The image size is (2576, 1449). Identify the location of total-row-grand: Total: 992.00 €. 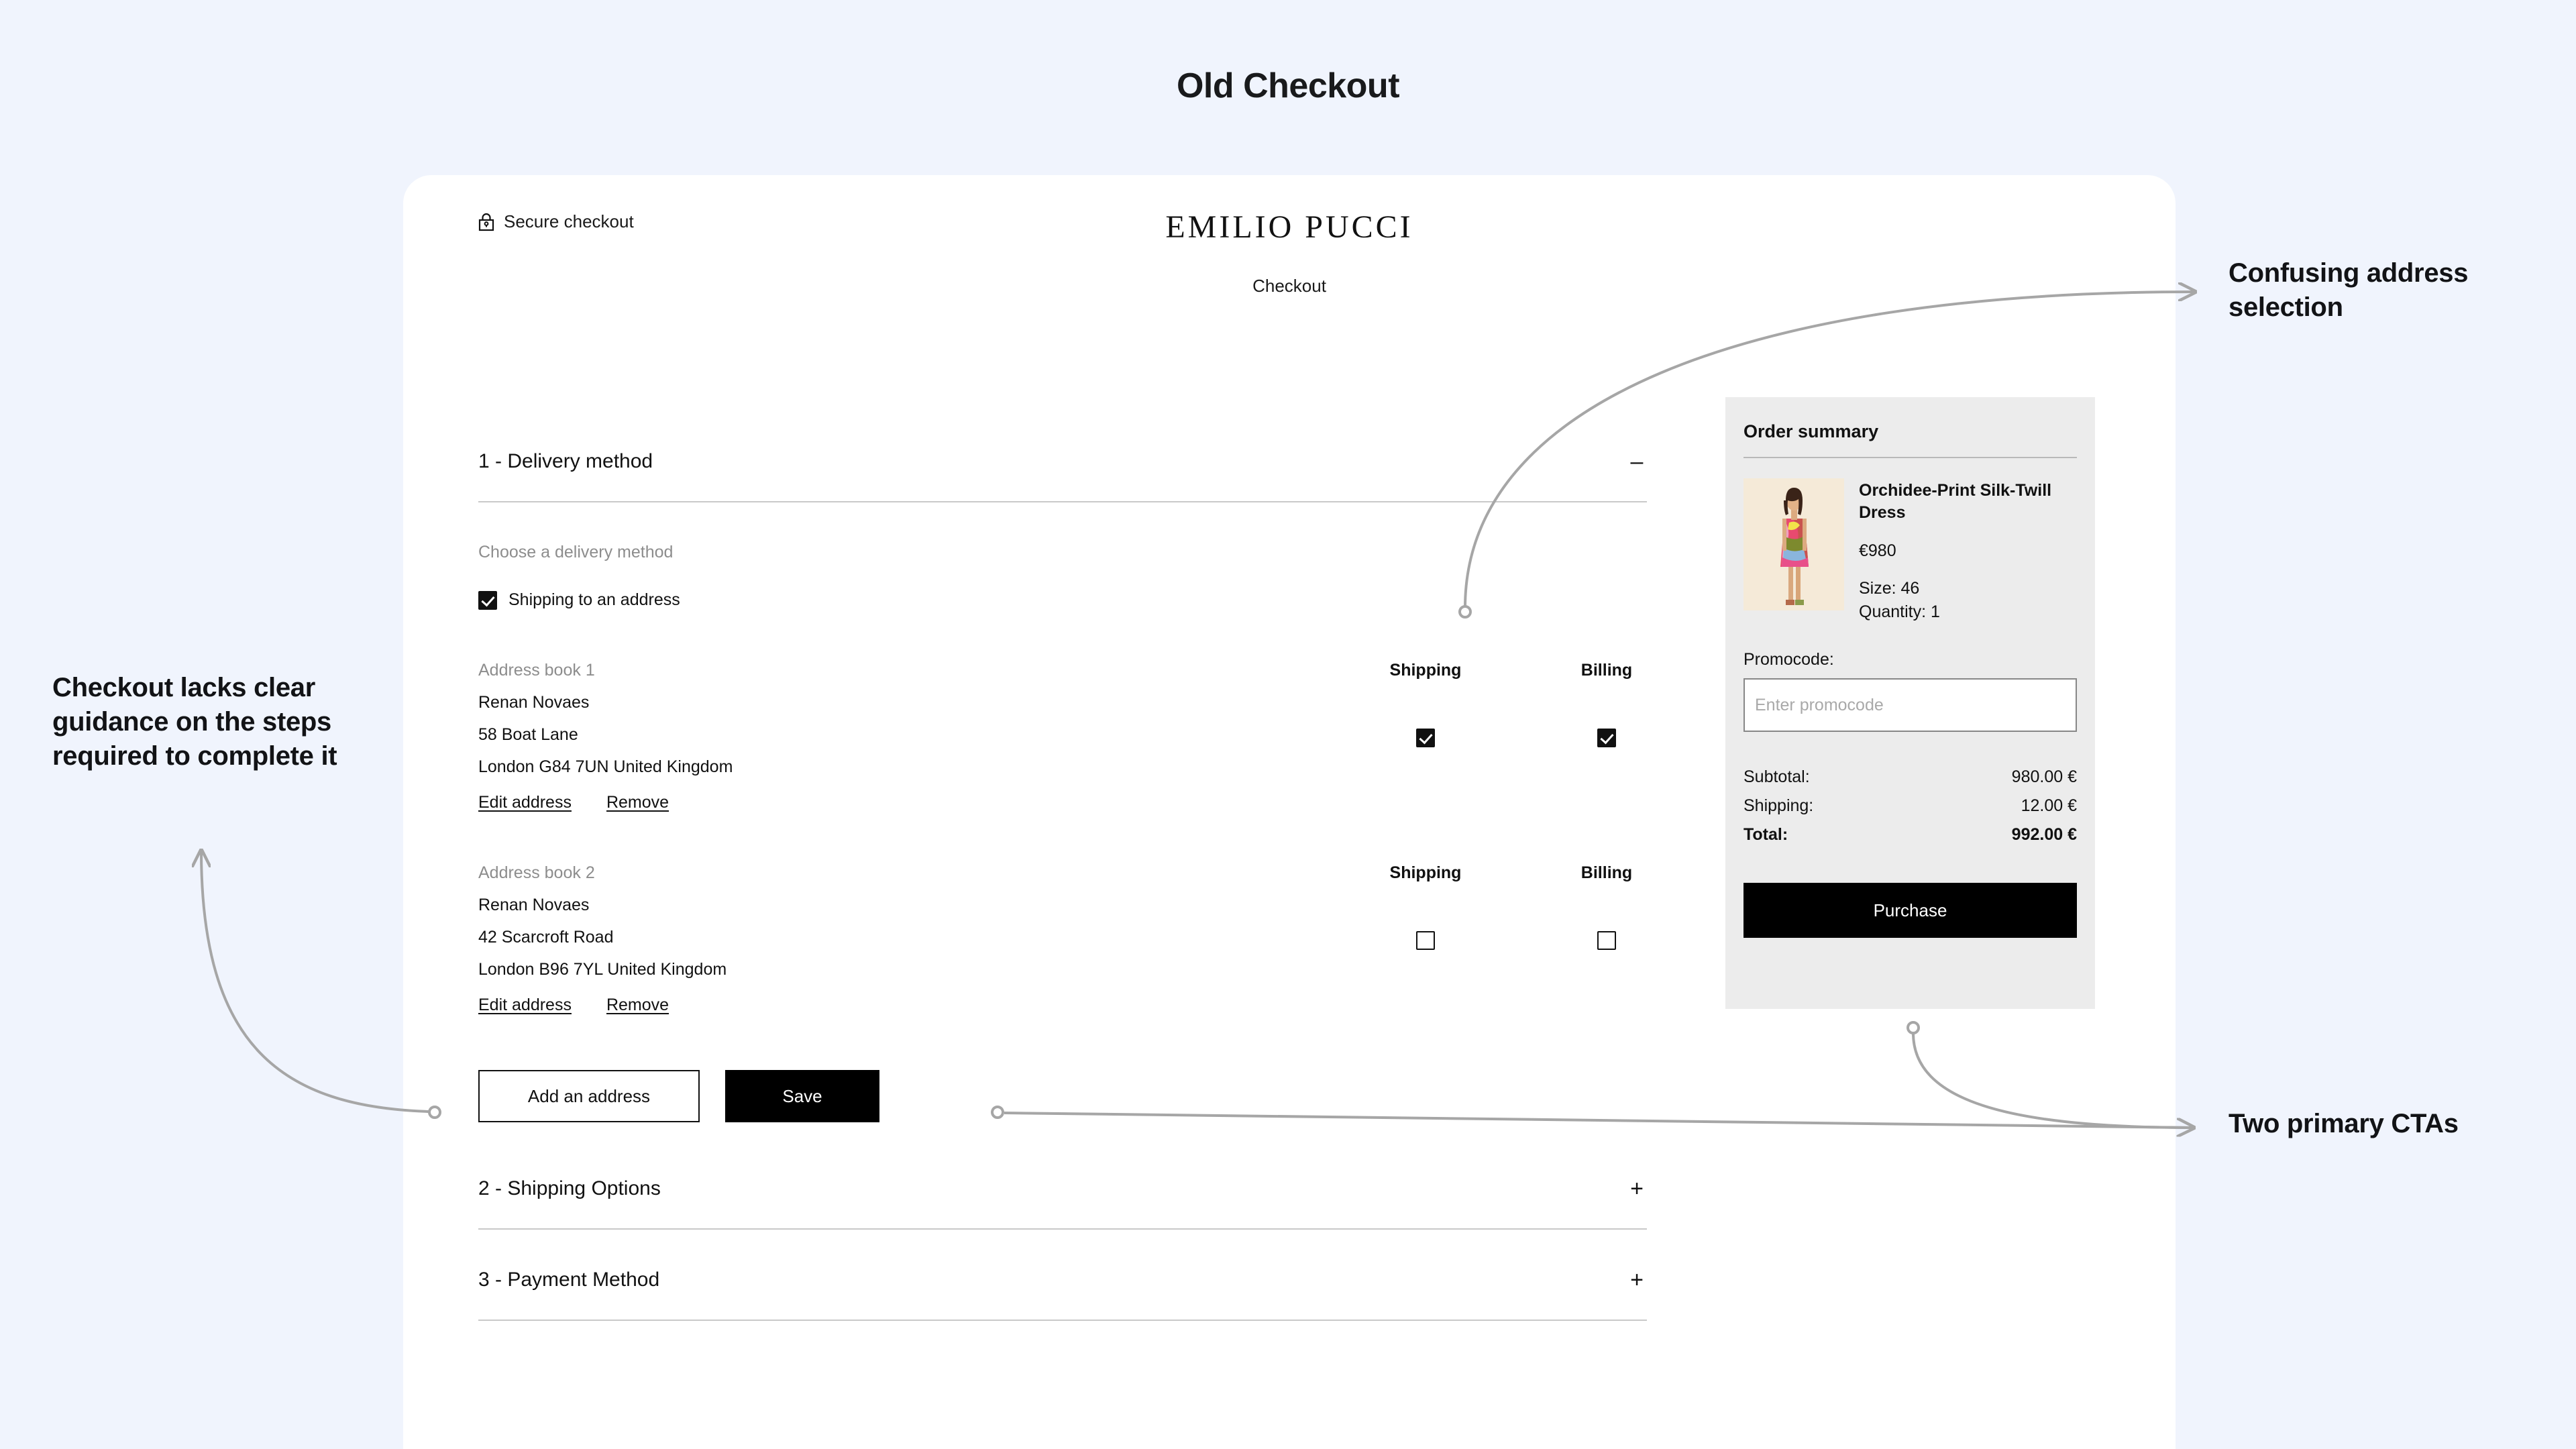
(1910, 835).